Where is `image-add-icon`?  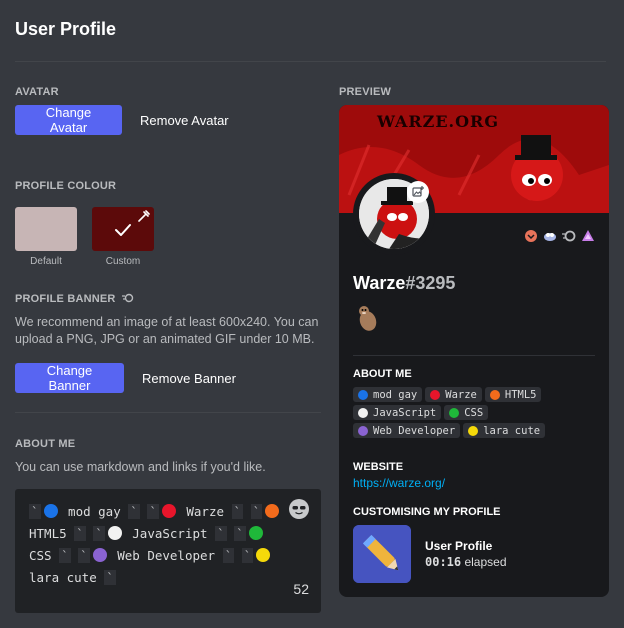
image-add-icon is located at coordinates (418, 191).